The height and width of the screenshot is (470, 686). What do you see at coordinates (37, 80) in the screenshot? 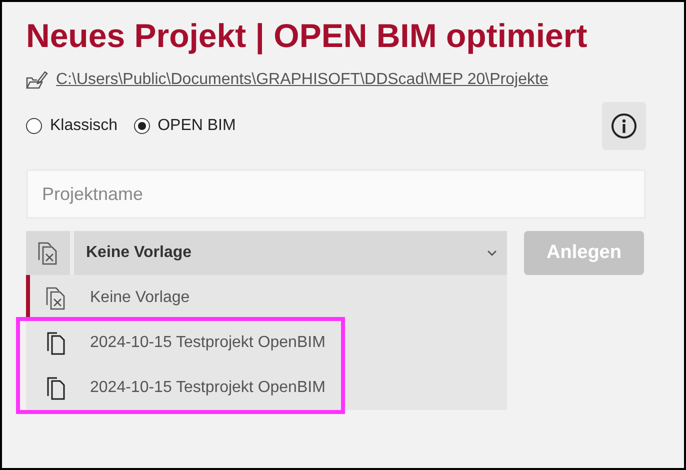
I see `edit-folder-icon` at bounding box center [37, 80].